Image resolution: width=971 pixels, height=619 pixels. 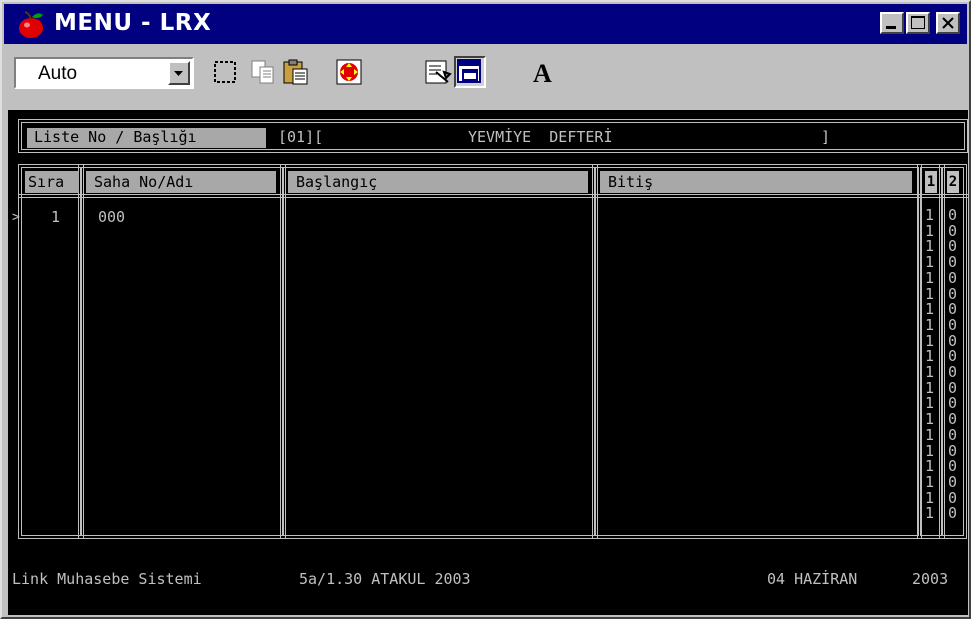 What do you see at coordinates (930, 513) in the screenshot?
I see `flag-cell: 1` at bounding box center [930, 513].